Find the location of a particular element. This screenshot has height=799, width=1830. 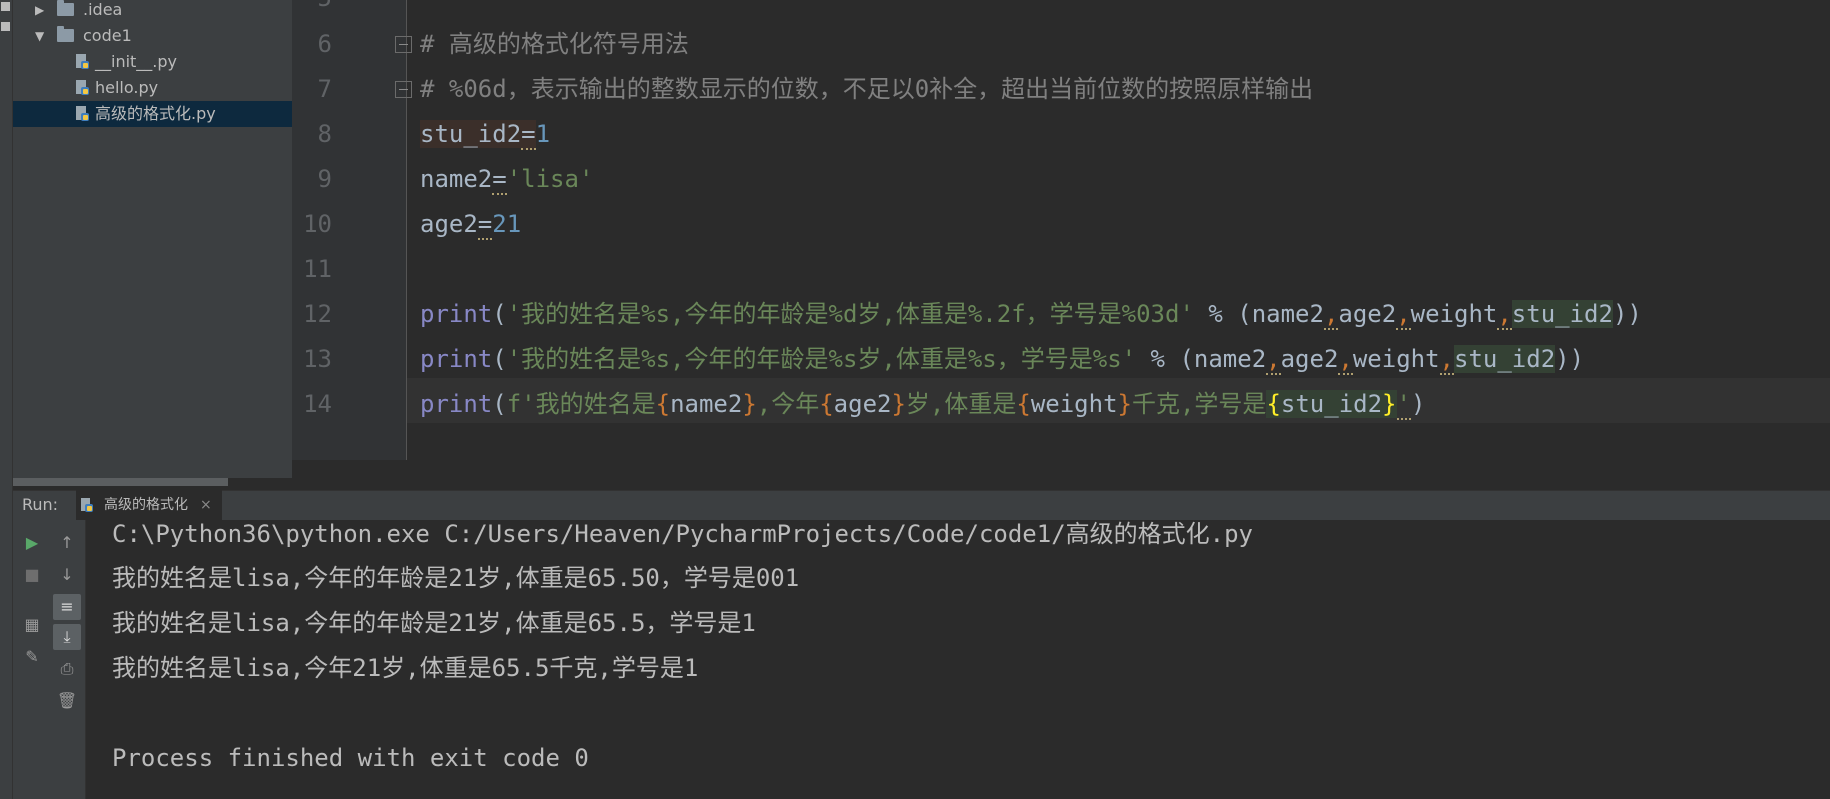

layout-icon: ▦ is located at coordinates (32, 625).